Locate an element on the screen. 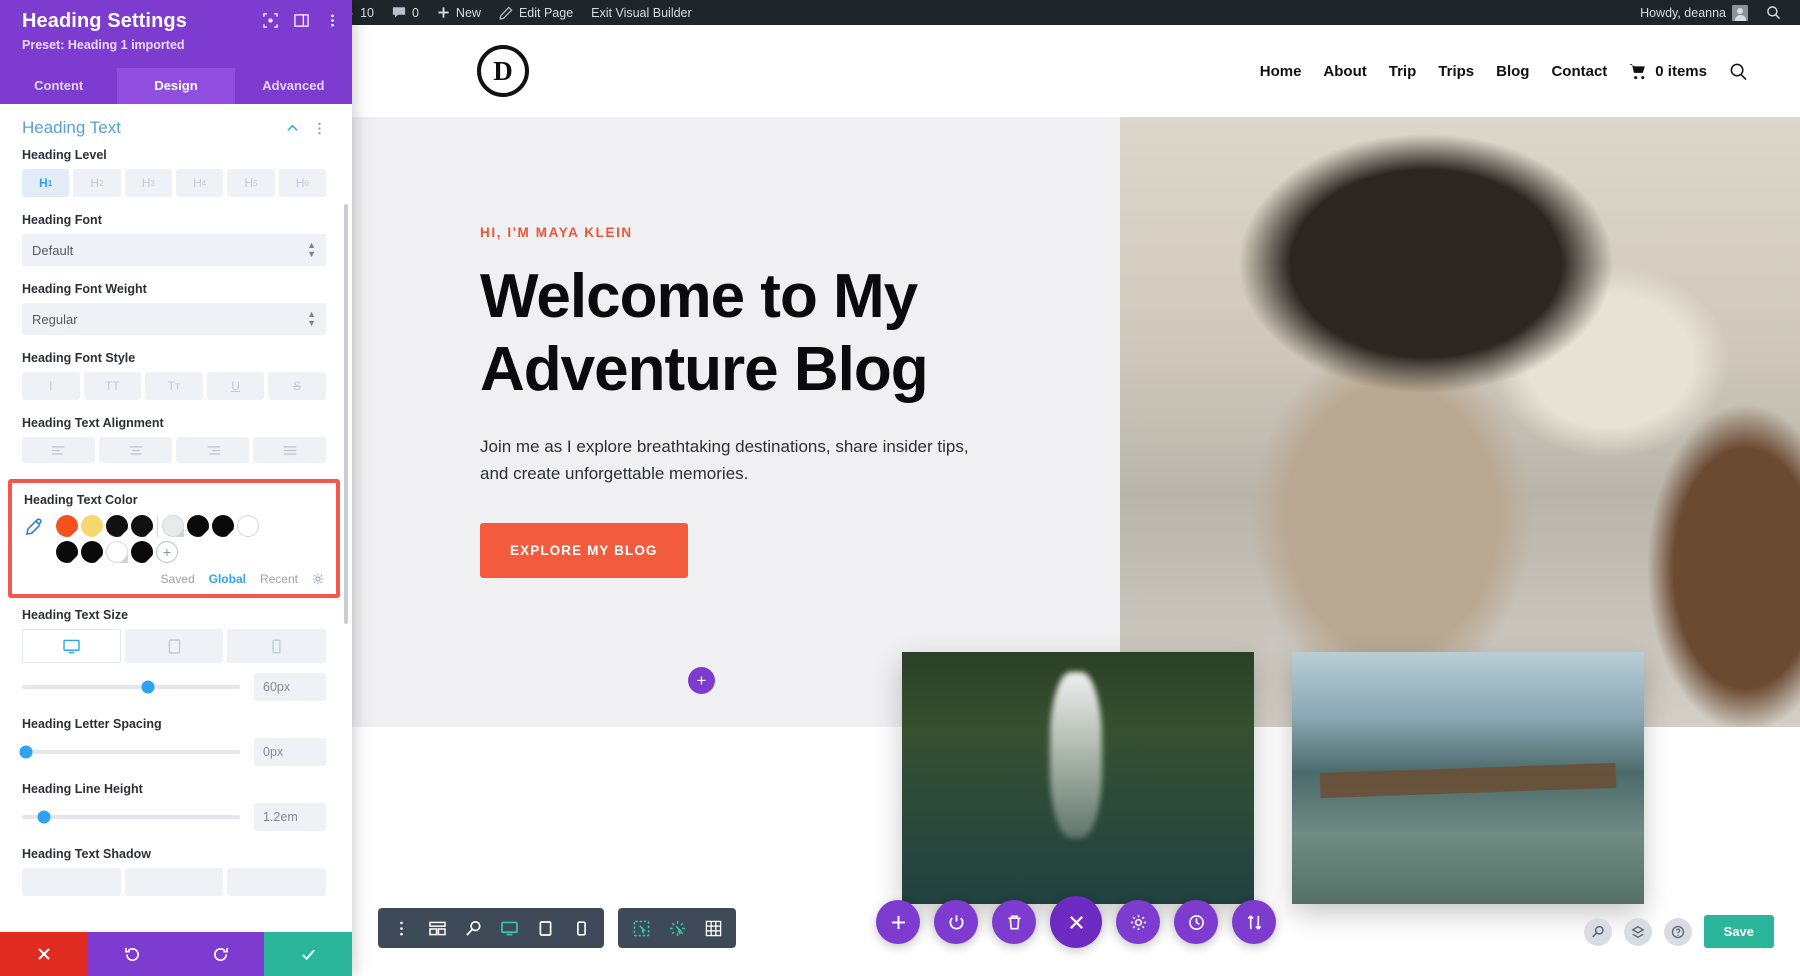 This screenshot has width=1800, height=976. tab-content: Content is located at coordinates (58, 86).